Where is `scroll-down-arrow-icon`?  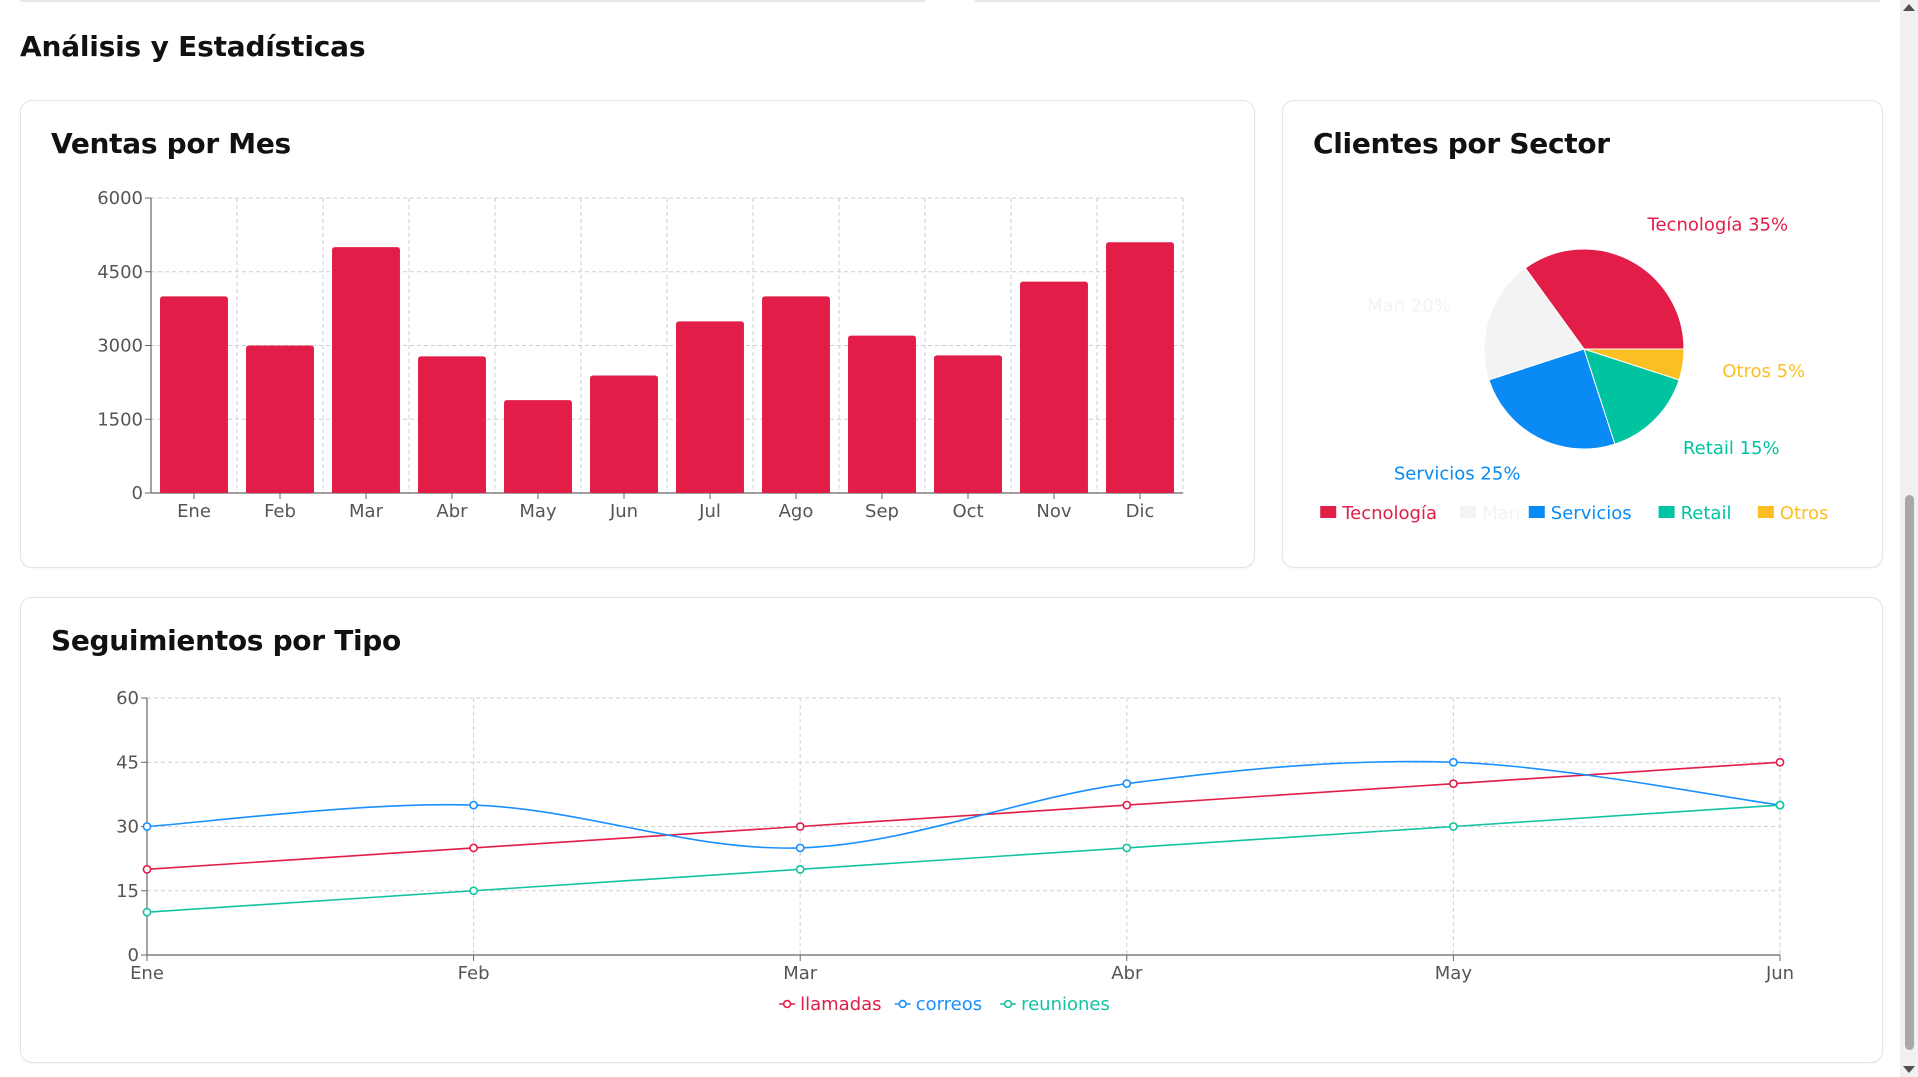 scroll-down-arrow-icon is located at coordinates (1909, 1069).